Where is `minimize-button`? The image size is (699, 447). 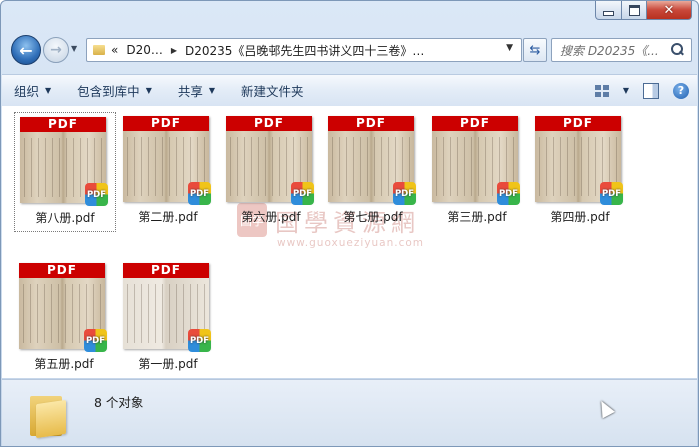
minimize-button is located at coordinates (608, 10).